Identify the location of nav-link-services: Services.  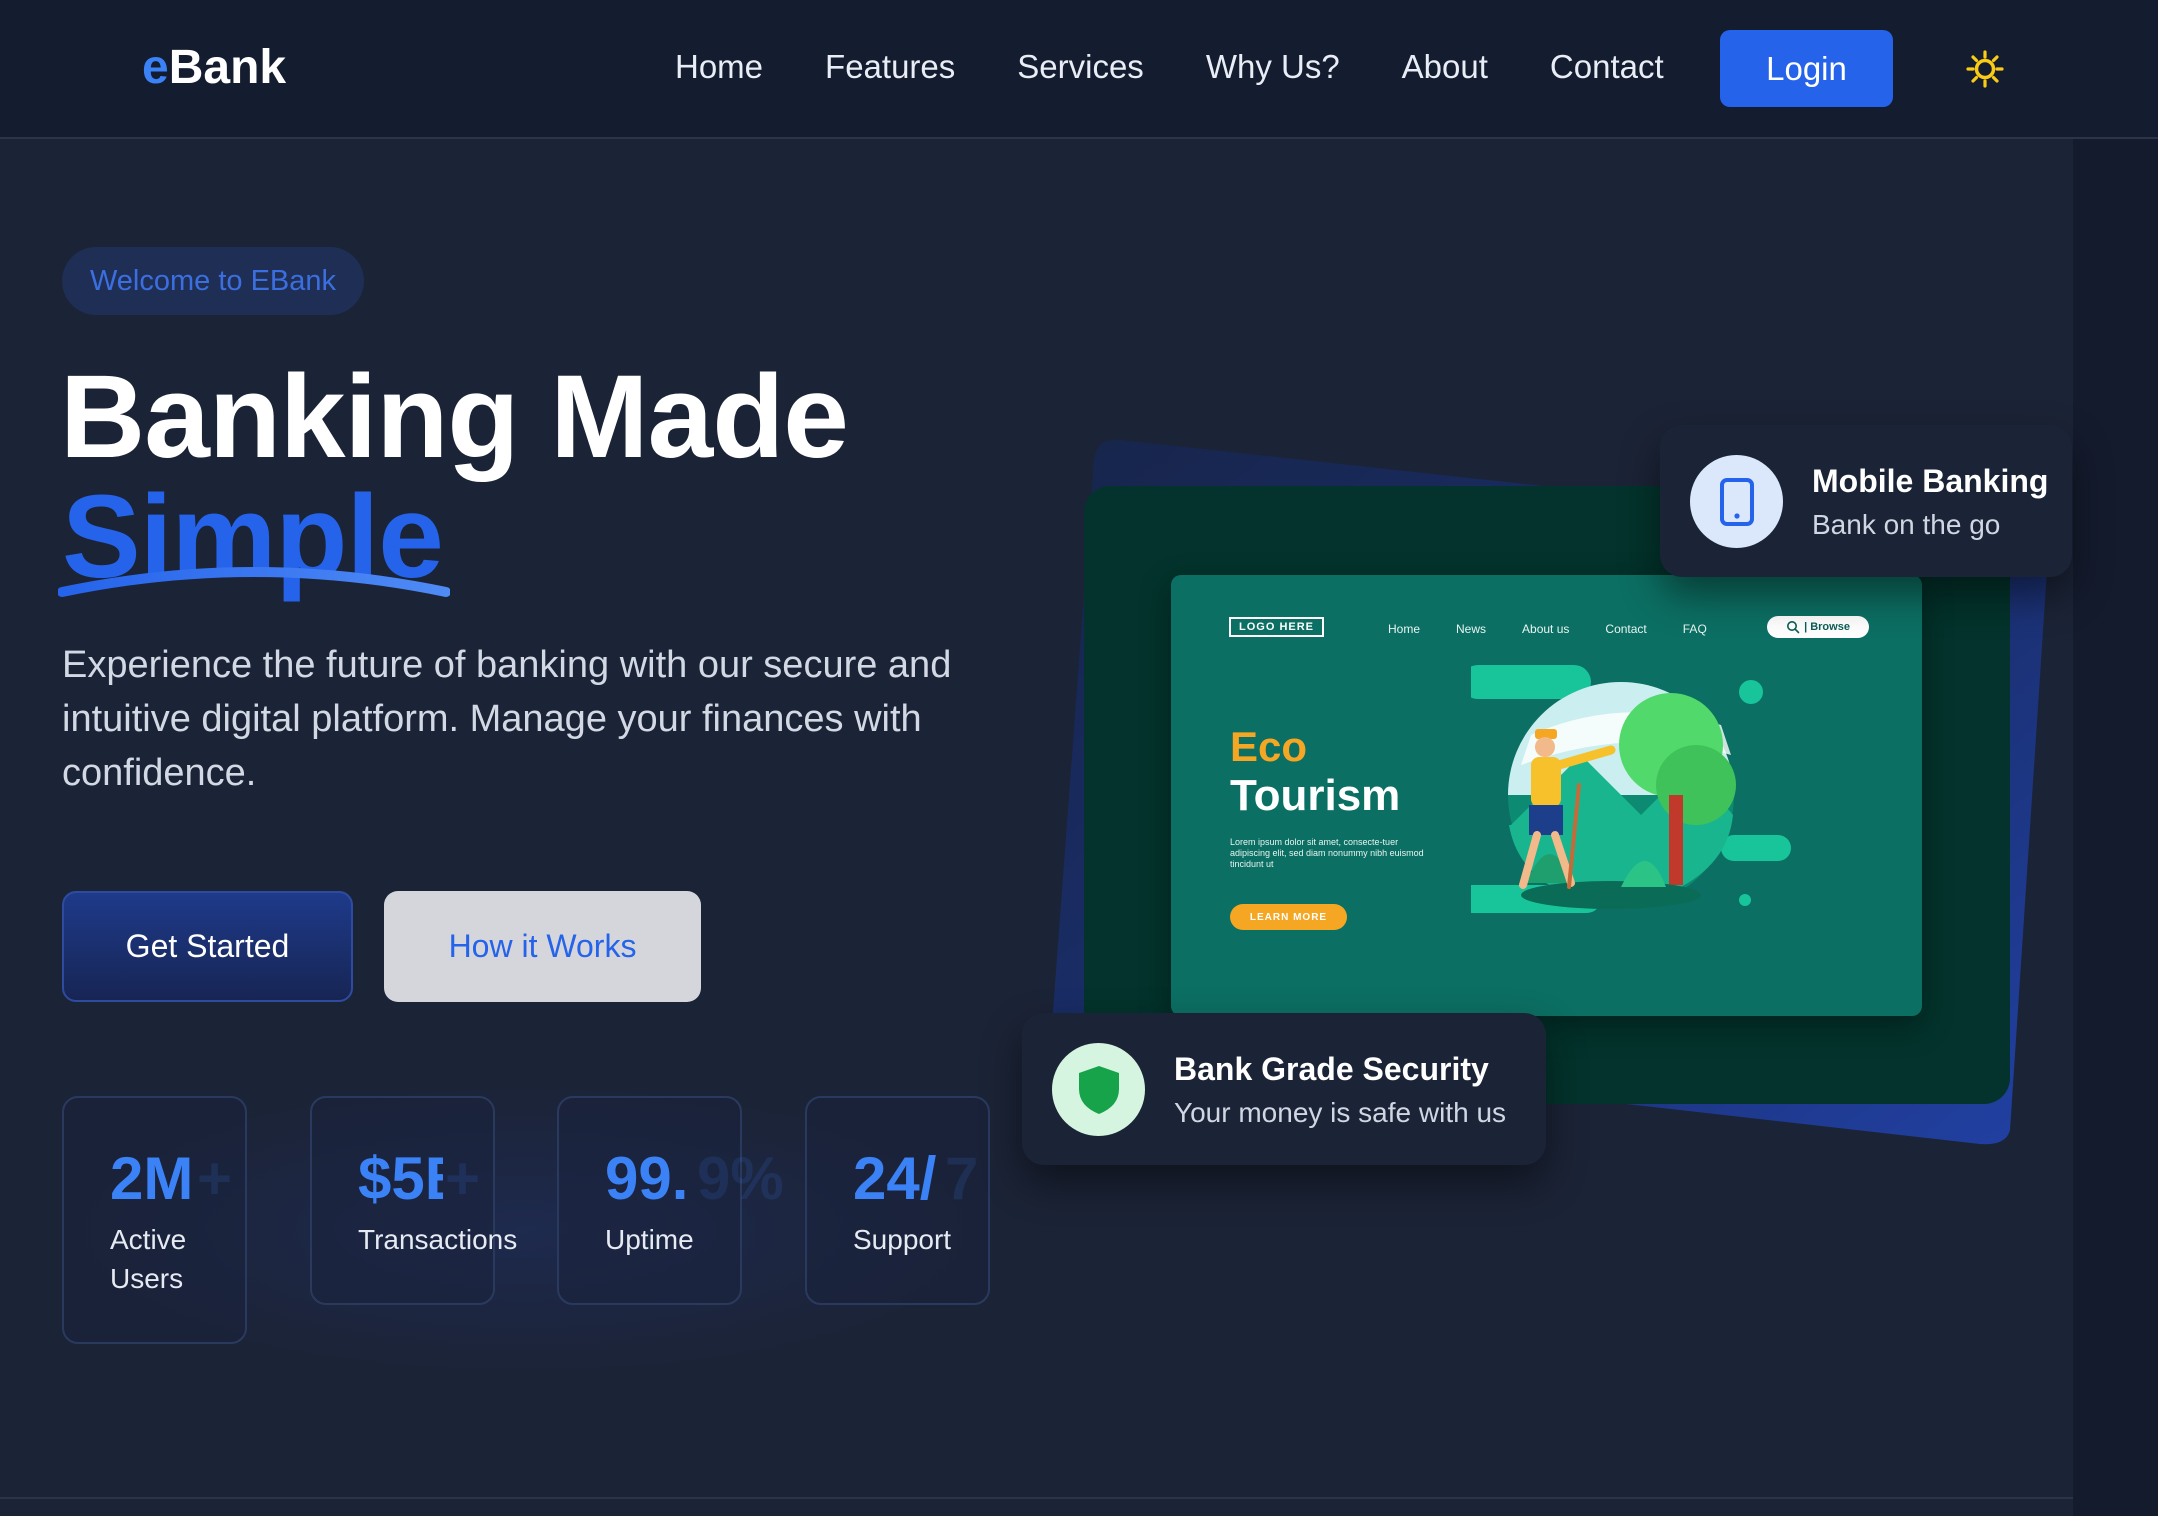
(1080, 67).